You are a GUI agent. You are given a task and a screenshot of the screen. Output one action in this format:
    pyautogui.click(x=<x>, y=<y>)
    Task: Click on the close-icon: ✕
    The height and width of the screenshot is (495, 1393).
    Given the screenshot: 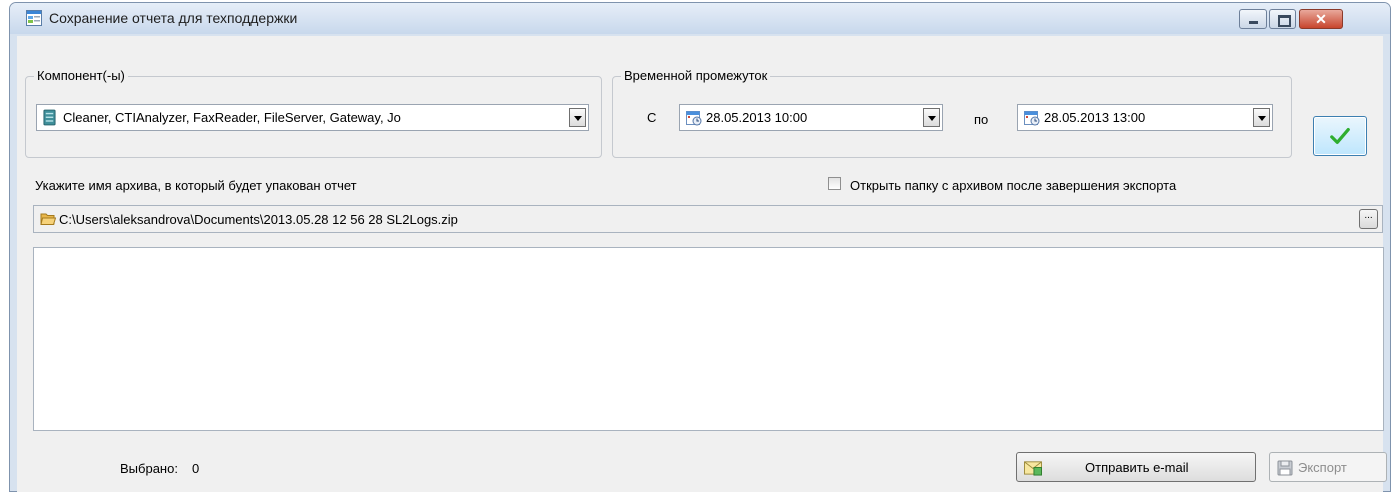 What is the action you would take?
    pyautogui.click(x=1321, y=19)
    